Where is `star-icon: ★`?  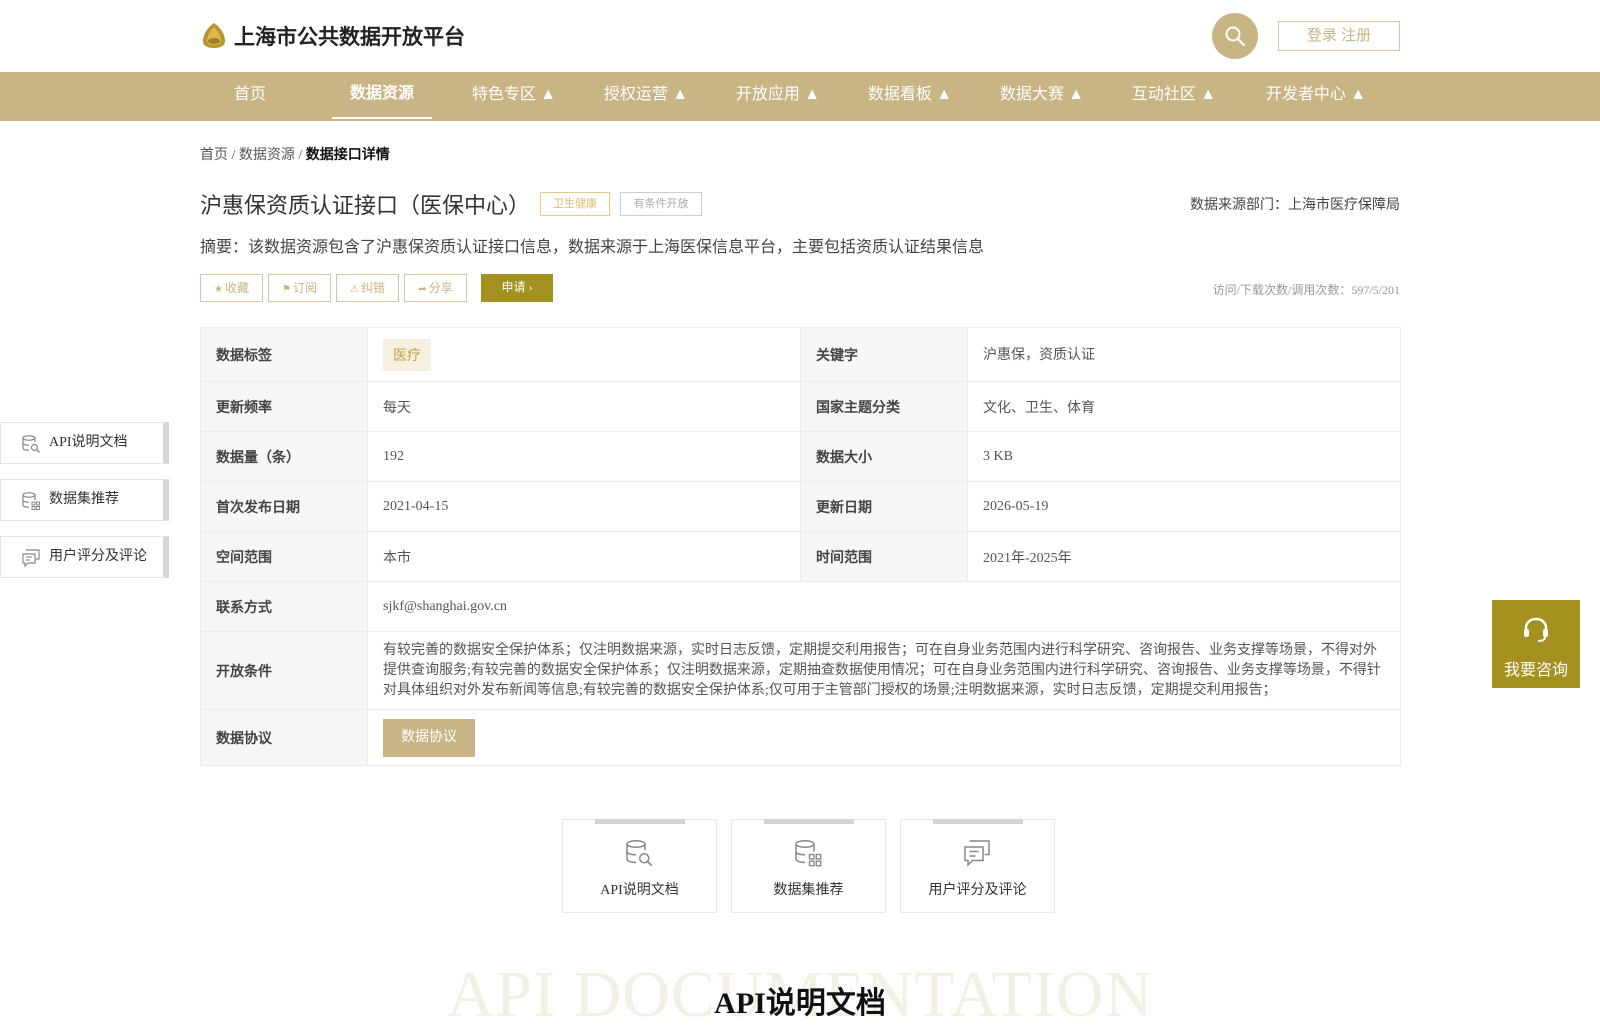 star-icon: ★ is located at coordinates (218, 289).